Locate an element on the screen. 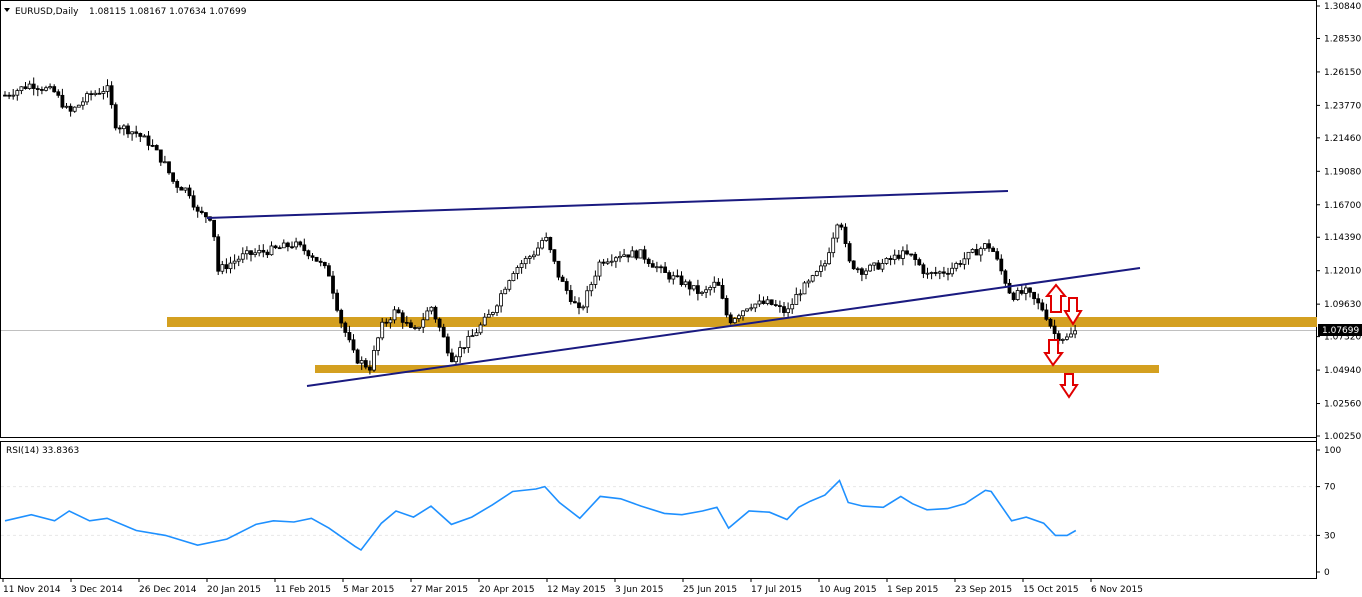  rsi-line is located at coordinates (540, 515).